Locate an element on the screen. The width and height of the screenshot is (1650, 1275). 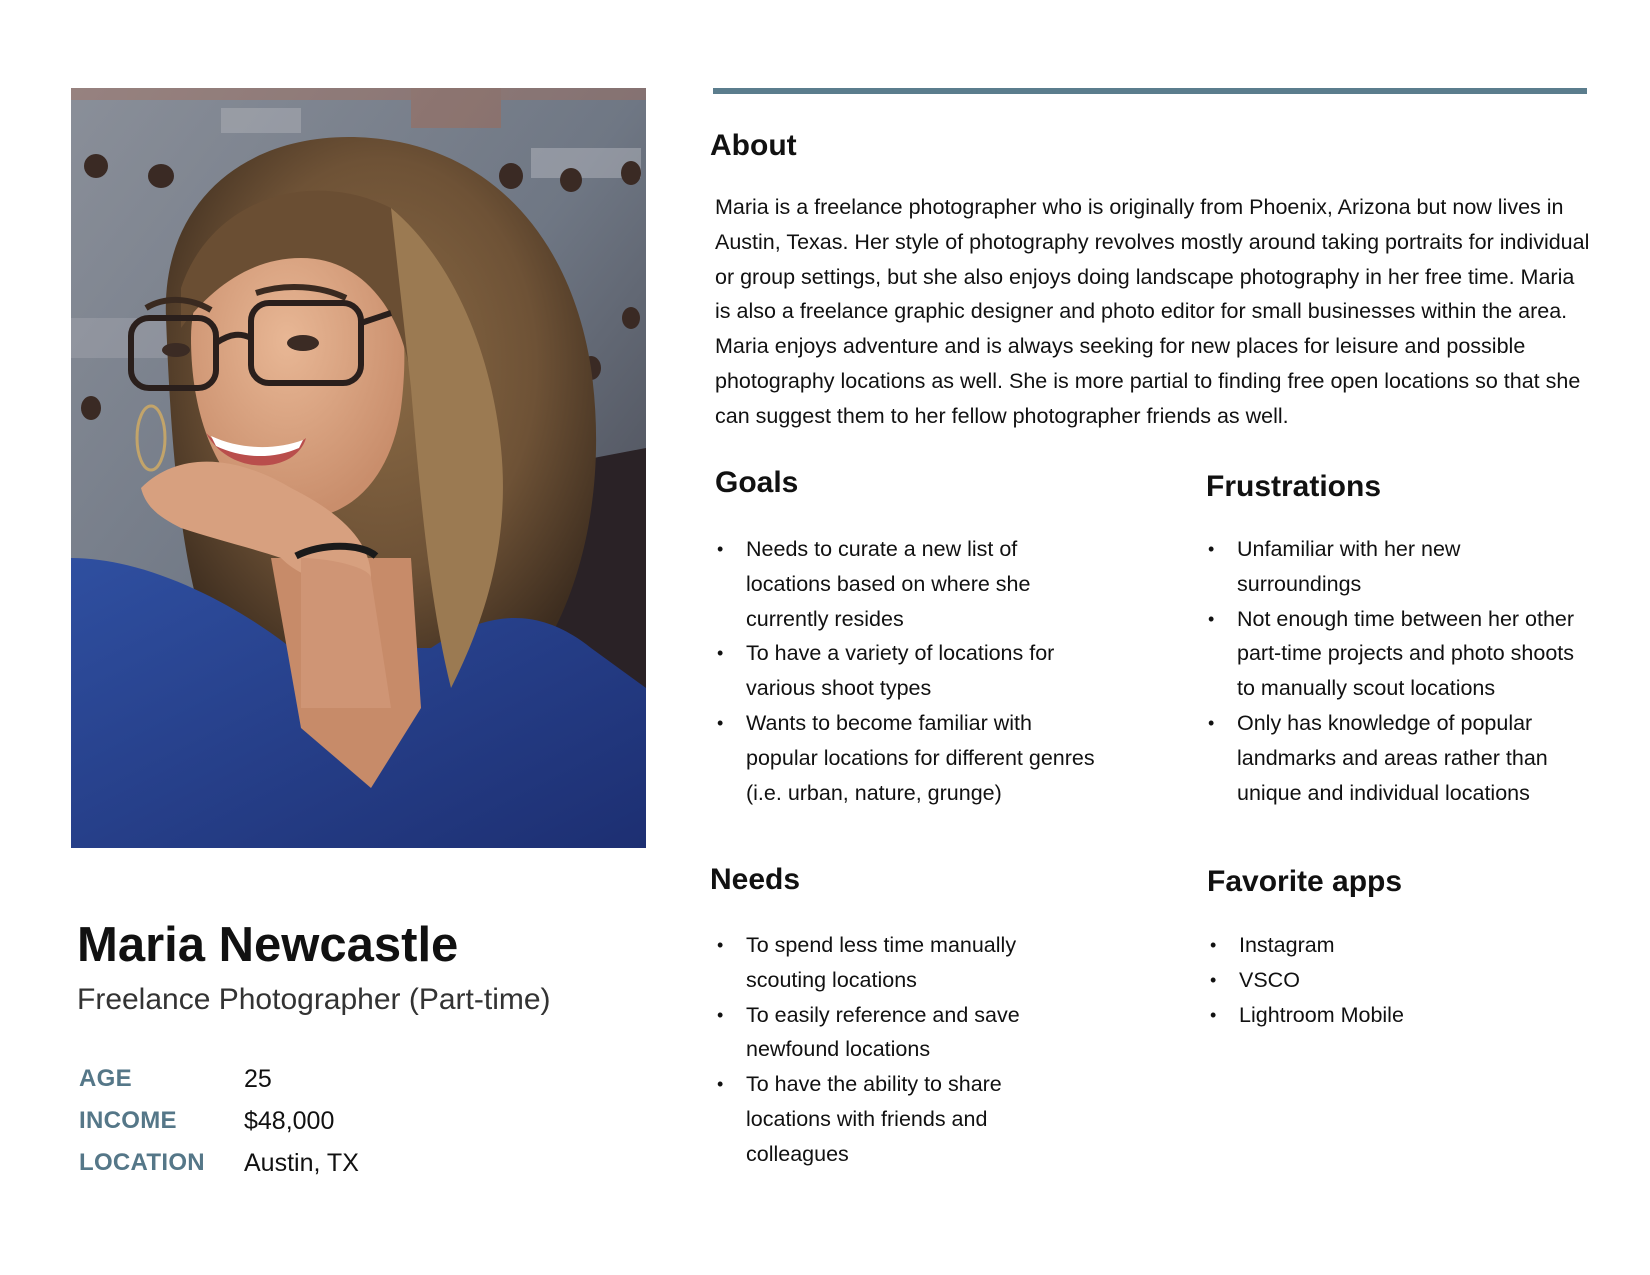
stat-label: AGE is located at coordinates (105, 1078).